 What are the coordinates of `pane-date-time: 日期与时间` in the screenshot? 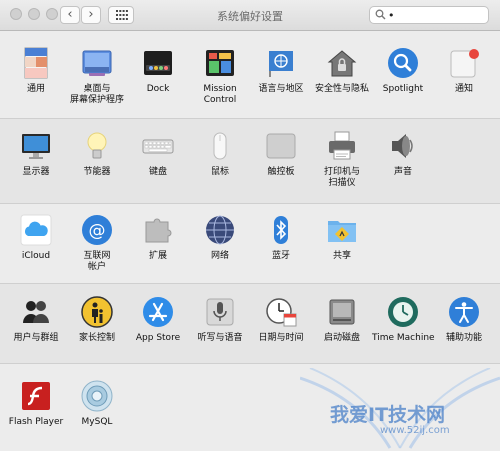 It's located at (281, 320).